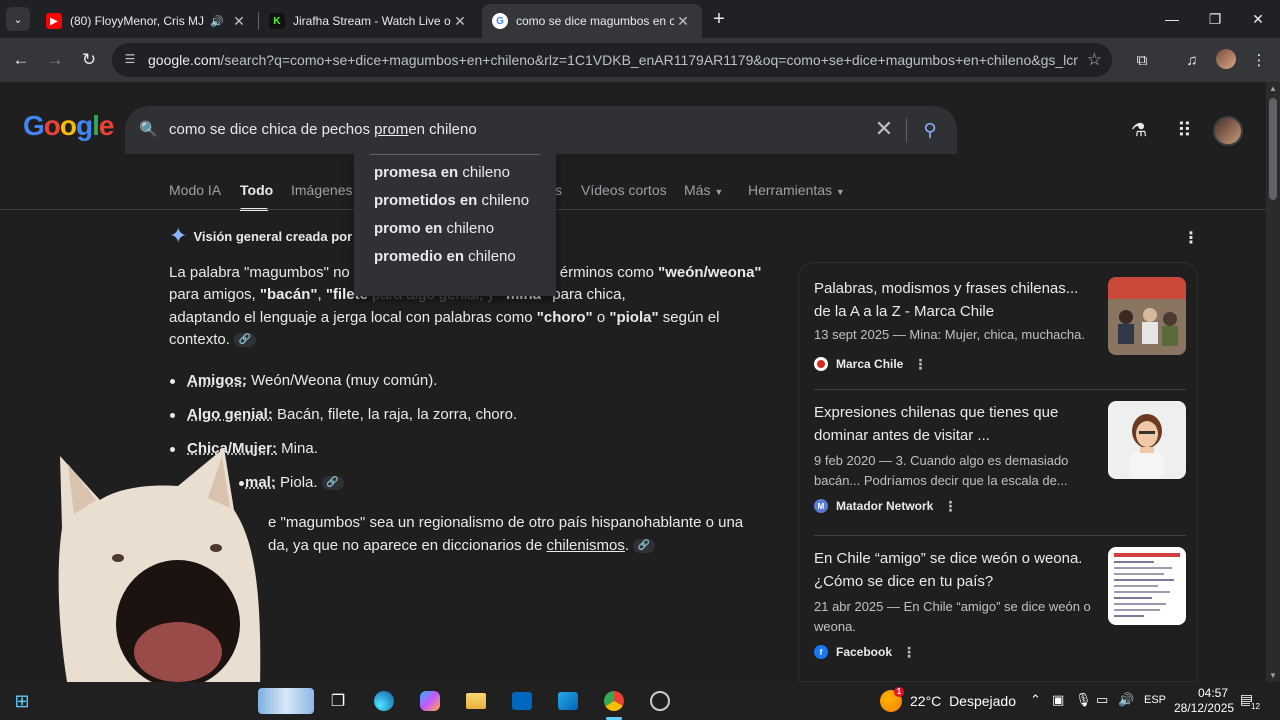 The image size is (1280, 720). Describe the element at coordinates (1215, 19) in the screenshot. I see `maximize-button: ❐` at that location.